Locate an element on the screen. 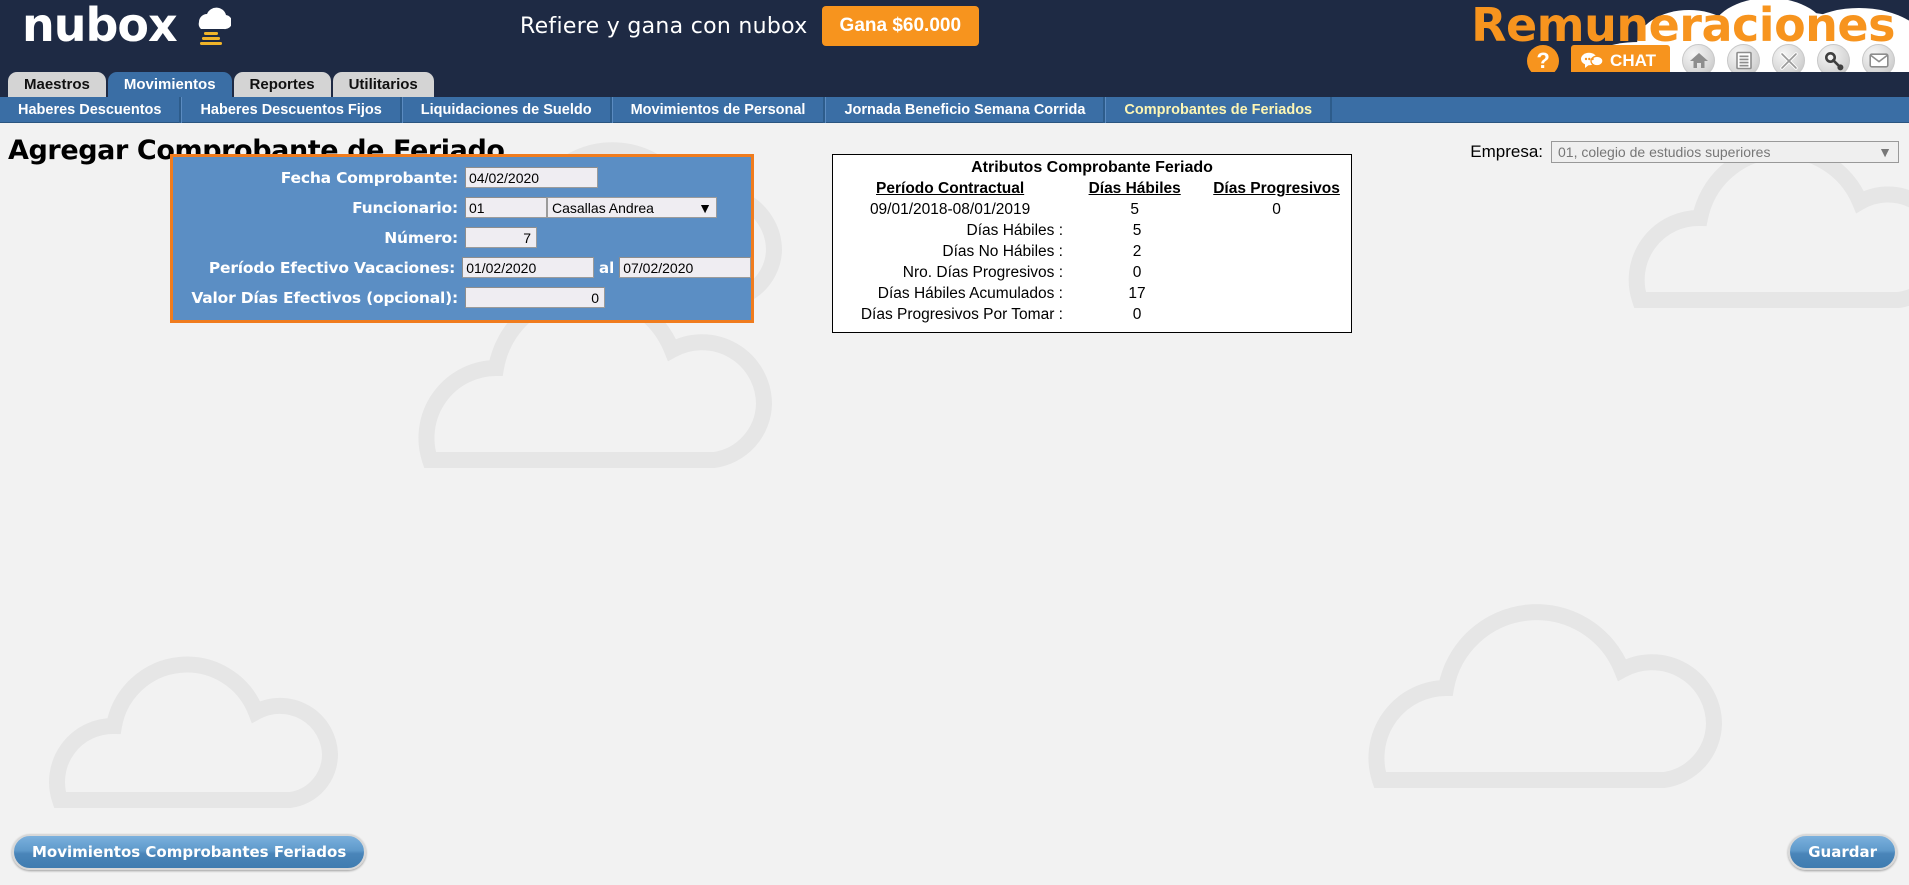 The width and height of the screenshot is (1909, 885). promo-banner: Refiere y gana con nubox Gana $60.000 is located at coordinates (750, 26).